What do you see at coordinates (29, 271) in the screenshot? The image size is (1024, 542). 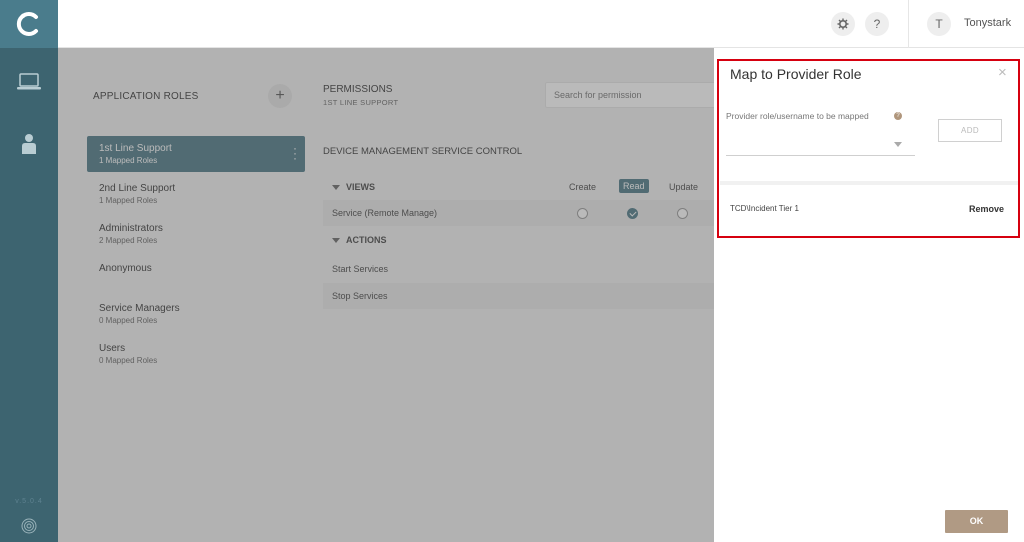 I see `left-rail: v.5.0.4` at bounding box center [29, 271].